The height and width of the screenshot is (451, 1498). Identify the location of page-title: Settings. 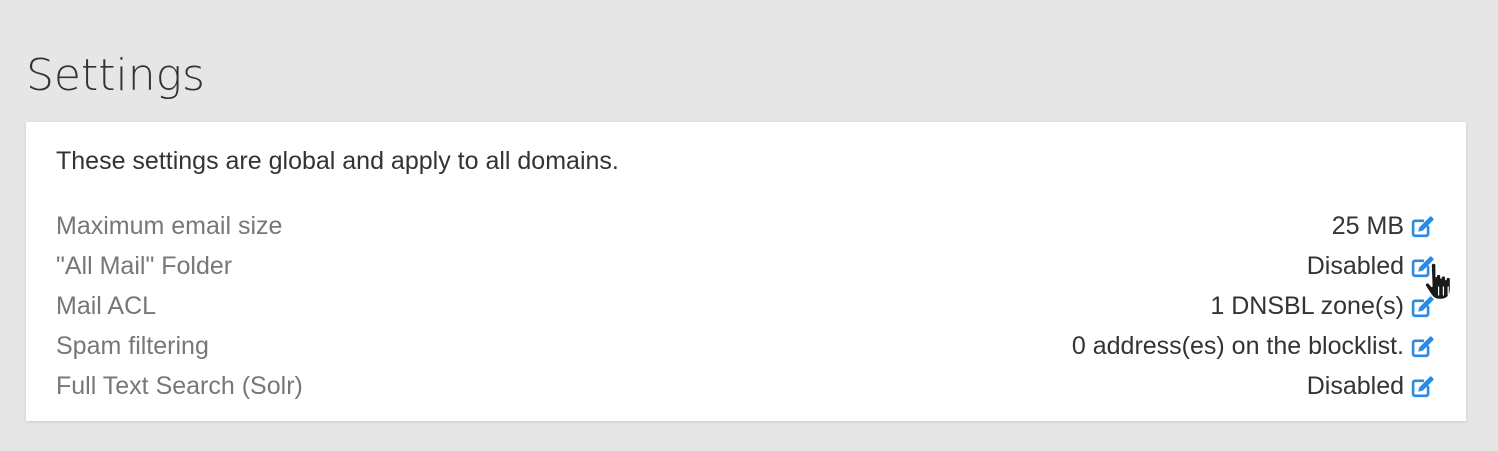
(115, 75).